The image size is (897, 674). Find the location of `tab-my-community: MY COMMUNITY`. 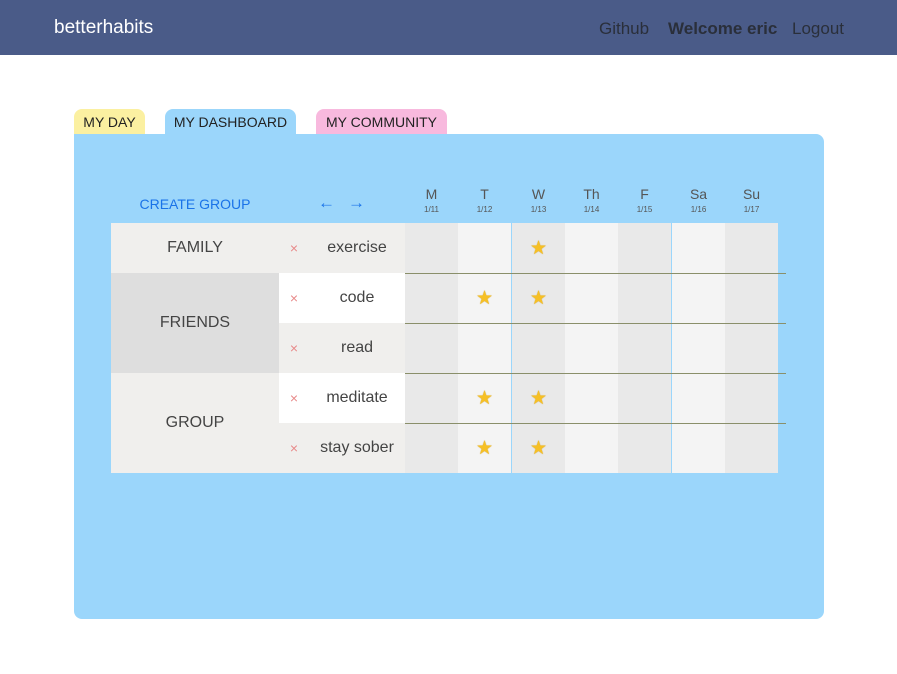

tab-my-community: MY COMMUNITY is located at coordinates (381, 122).